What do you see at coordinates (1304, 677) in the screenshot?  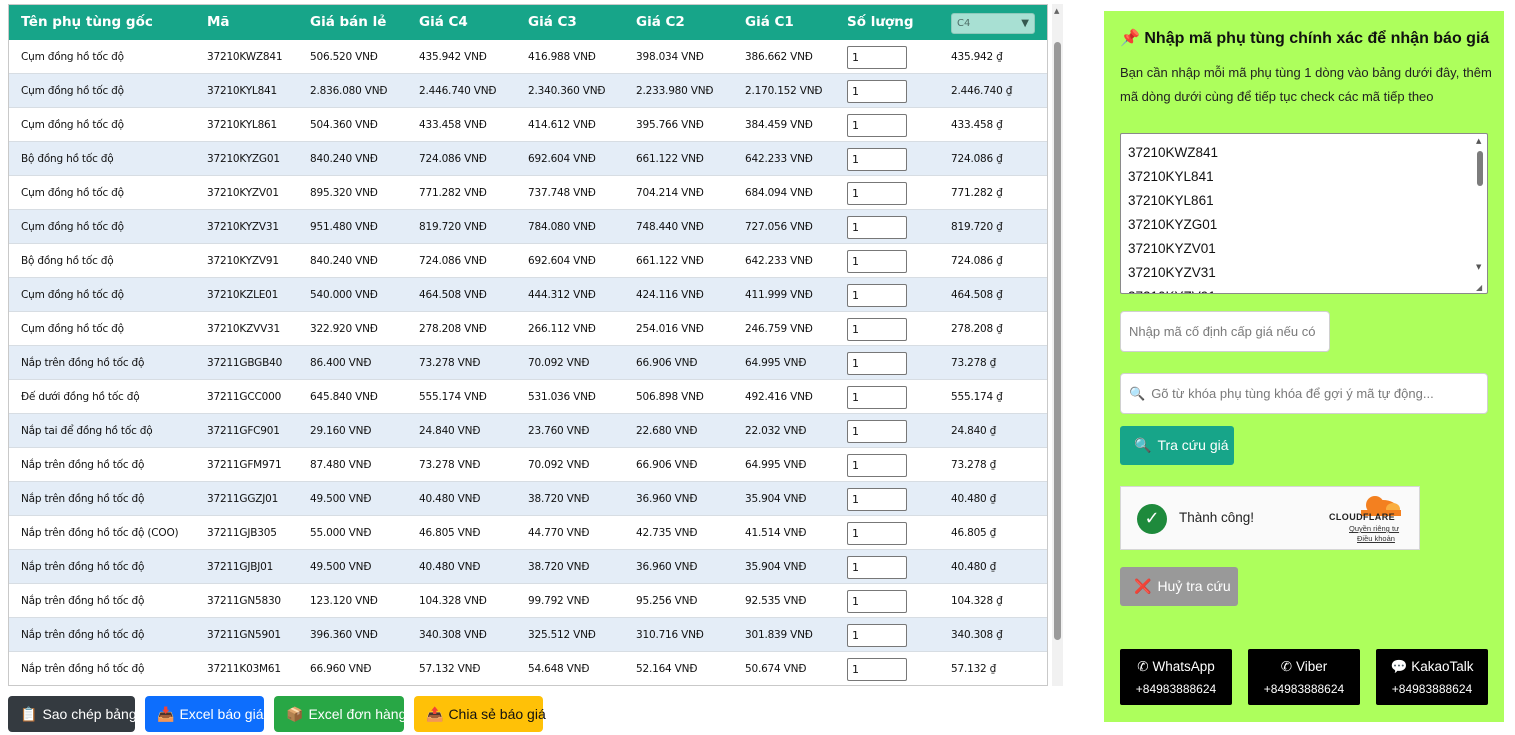 I see `viber-contact-button: ✆ Viber +84983888624` at bounding box center [1304, 677].